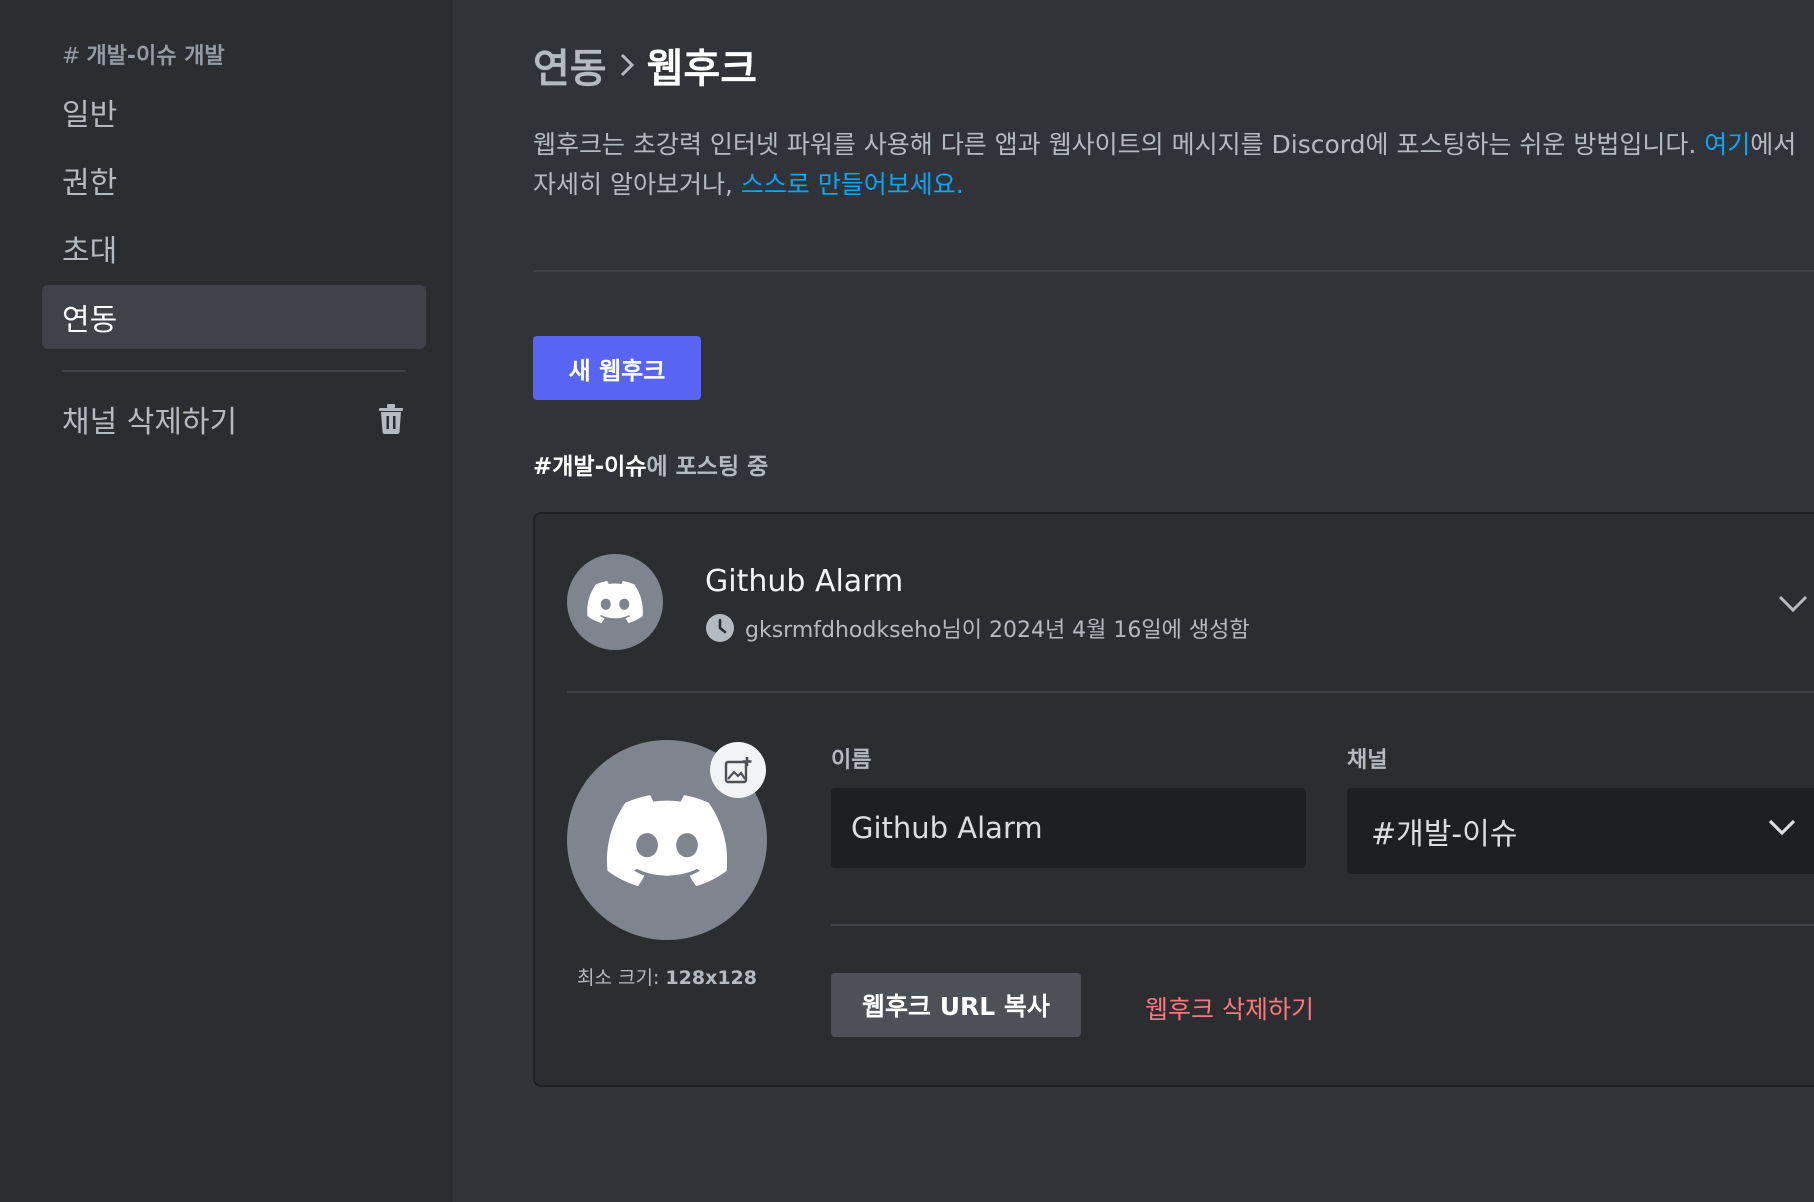 This screenshot has width=1814, height=1202. I want to click on webhook-name-input, so click(1068, 828).